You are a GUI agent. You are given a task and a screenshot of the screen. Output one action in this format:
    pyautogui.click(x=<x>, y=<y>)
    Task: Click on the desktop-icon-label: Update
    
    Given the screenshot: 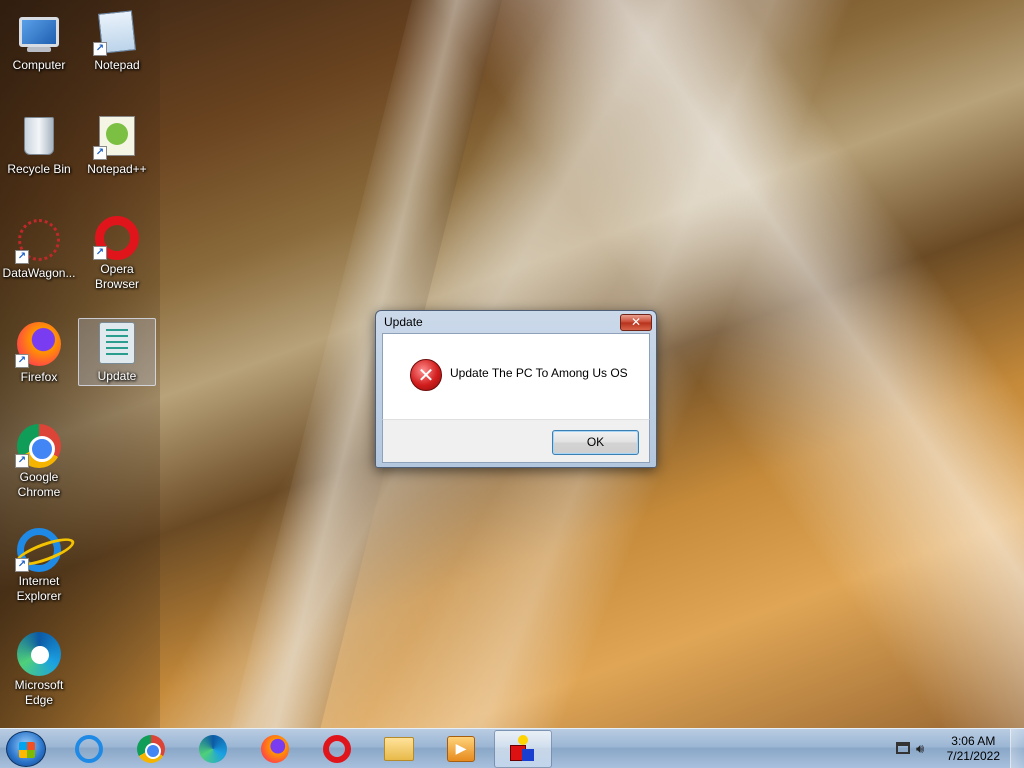 What is the action you would take?
    pyautogui.click(x=117, y=376)
    